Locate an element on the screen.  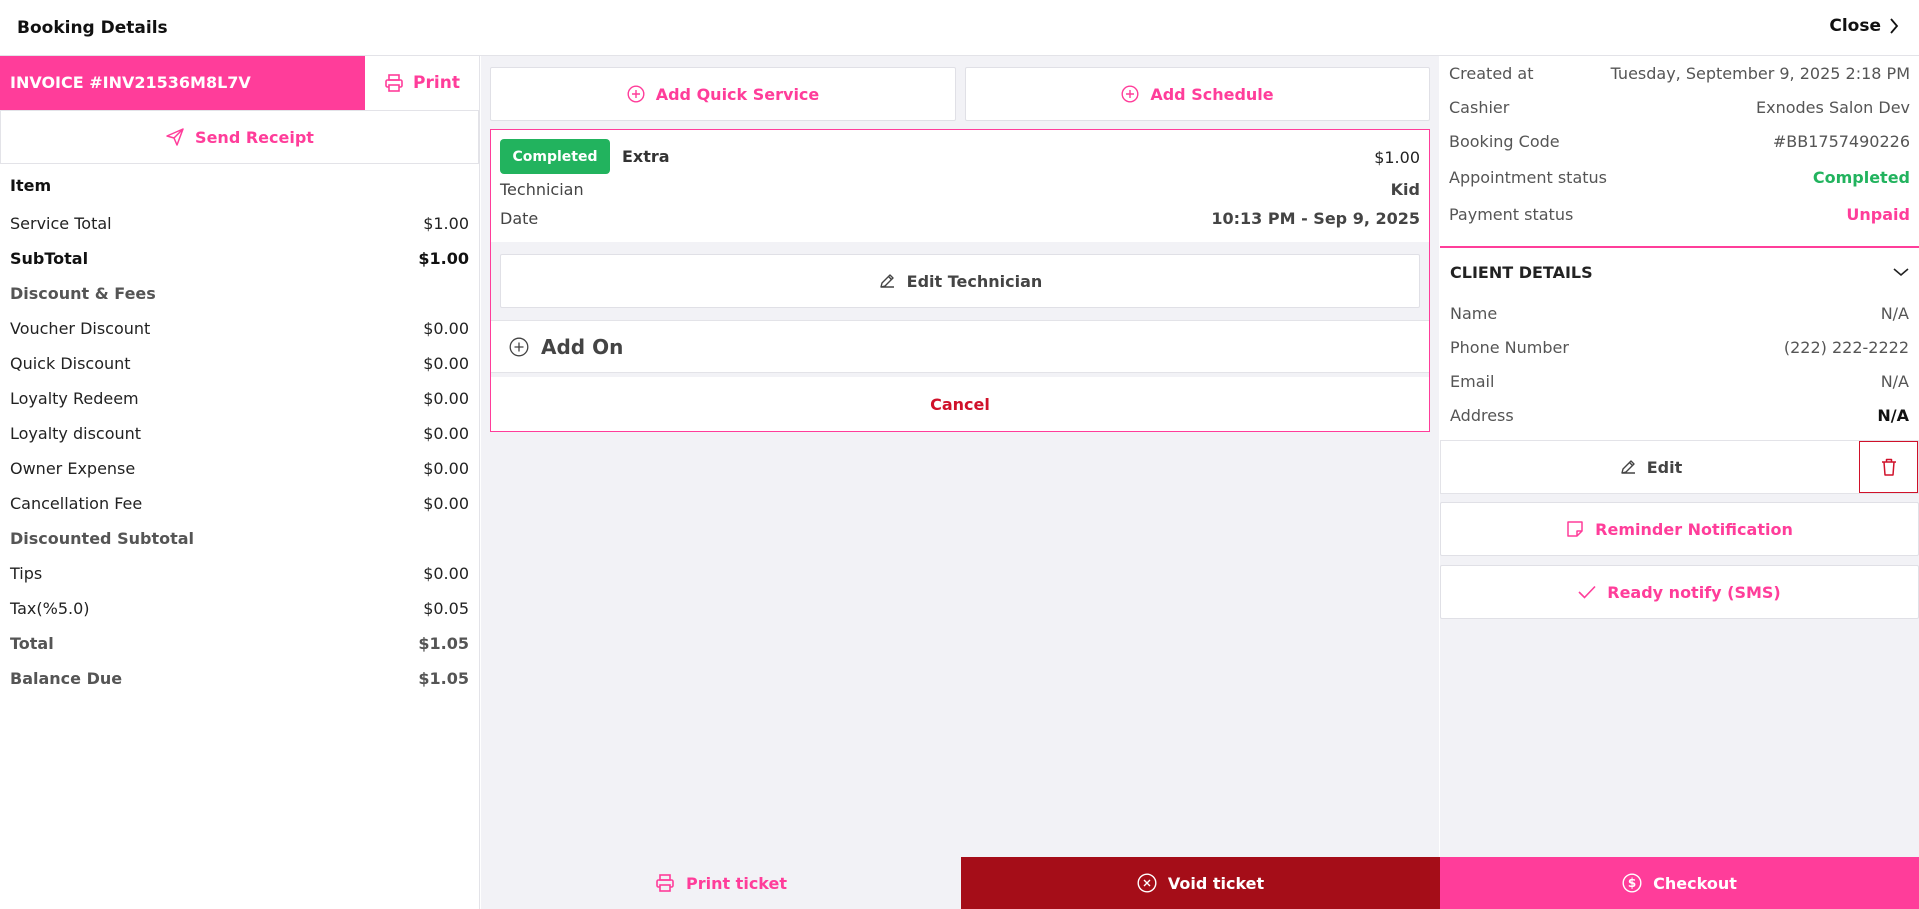
client-value: (222) 222-2222 is located at coordinates (1846, 347).